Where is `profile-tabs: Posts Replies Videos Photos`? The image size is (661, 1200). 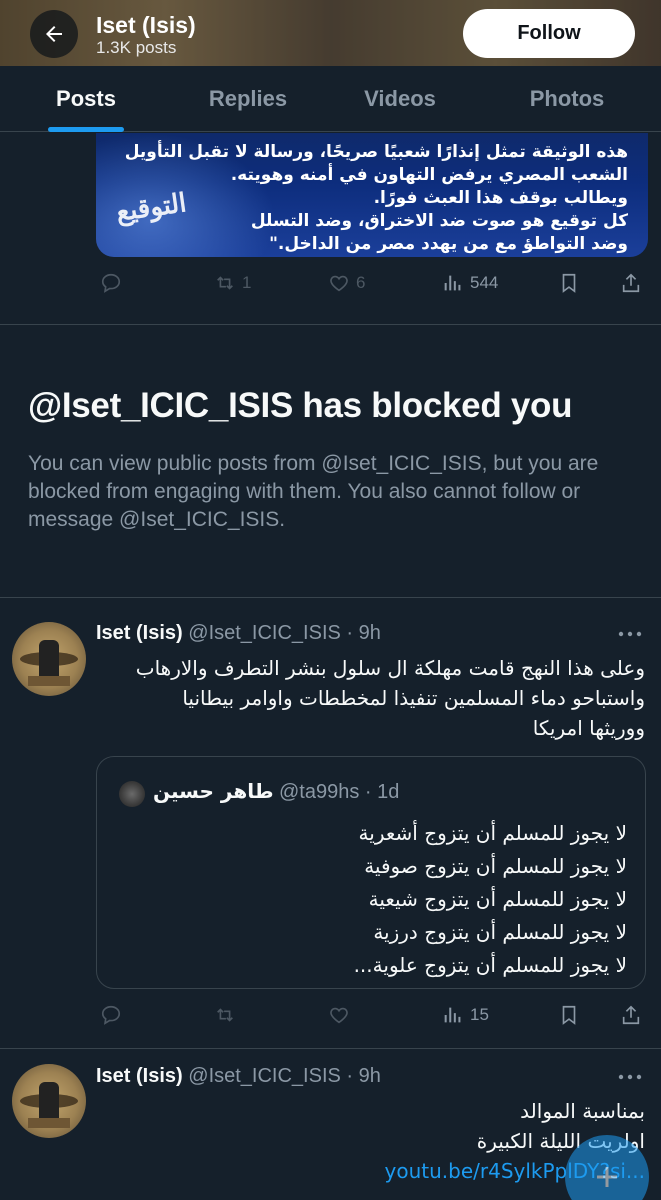 profile-tabs: Posts Replies Videos Photos is located at coordinates (330, 99).